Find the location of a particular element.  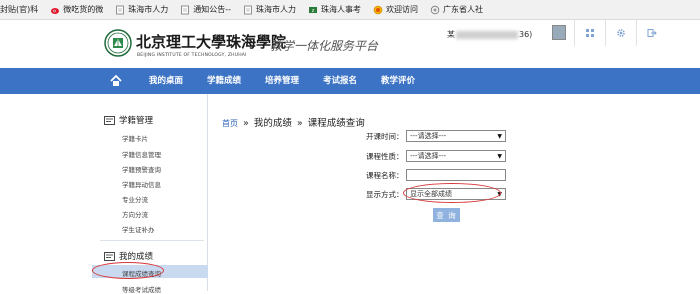

school-name-cn: 北京理工大學珠海學院 is located at coordinates (211, 42).